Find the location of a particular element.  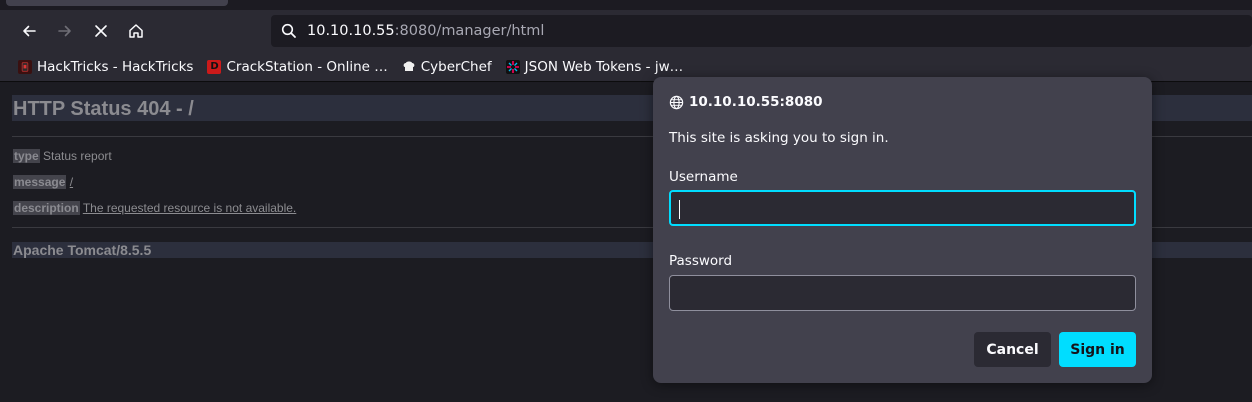

home-icon is located at coordinates (136, 31).